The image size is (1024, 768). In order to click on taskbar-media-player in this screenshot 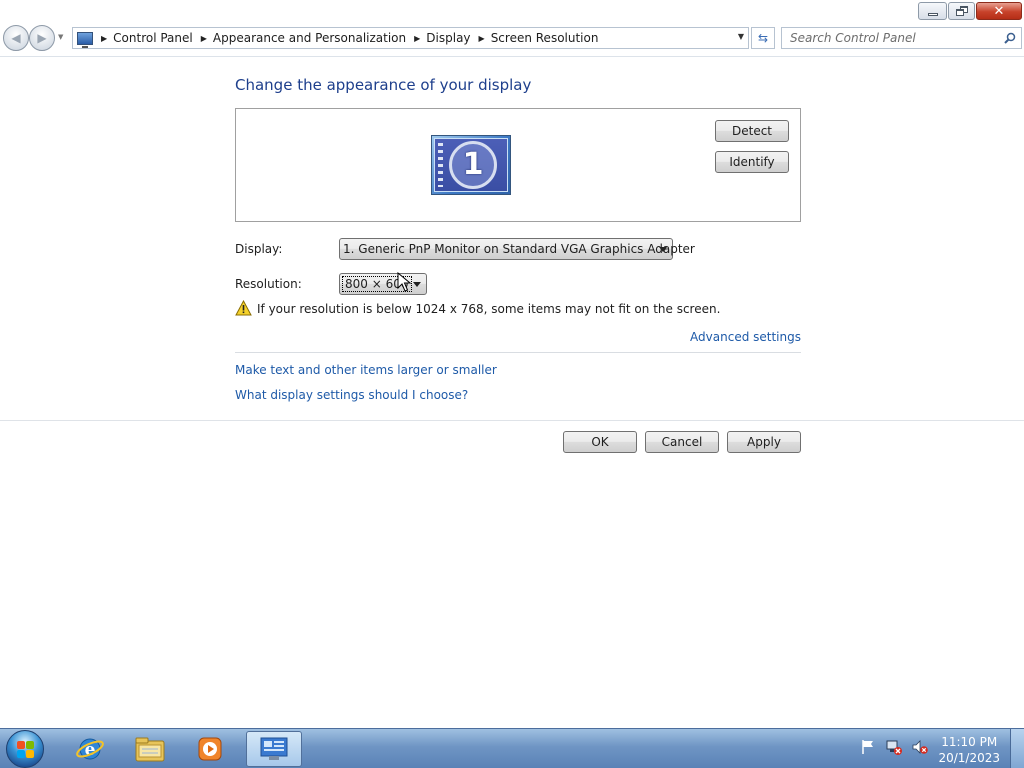, I will do `click(210, 749)`.